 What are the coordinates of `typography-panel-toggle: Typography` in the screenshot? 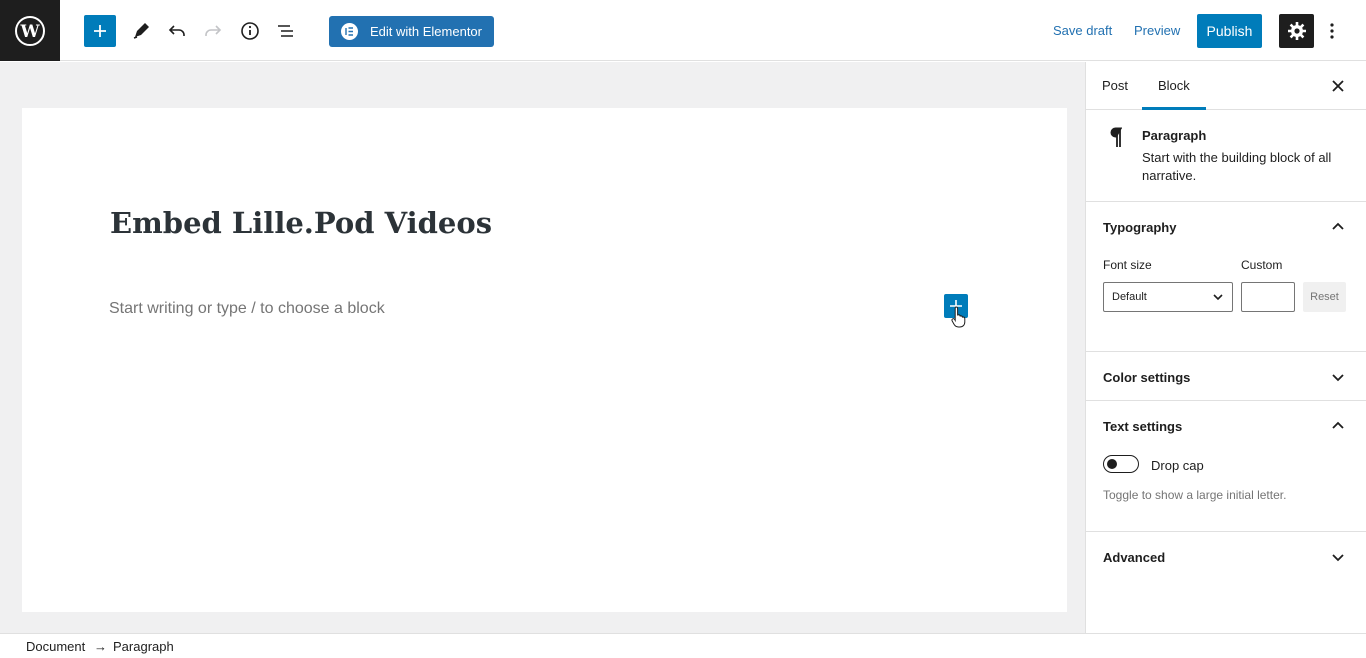 It's located at (1139, 227).